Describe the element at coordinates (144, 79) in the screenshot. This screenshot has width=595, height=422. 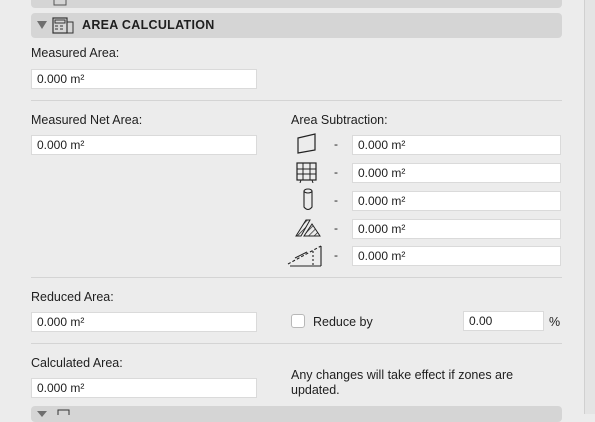
I see `measured-area-field: 0.000 m²` at that location.